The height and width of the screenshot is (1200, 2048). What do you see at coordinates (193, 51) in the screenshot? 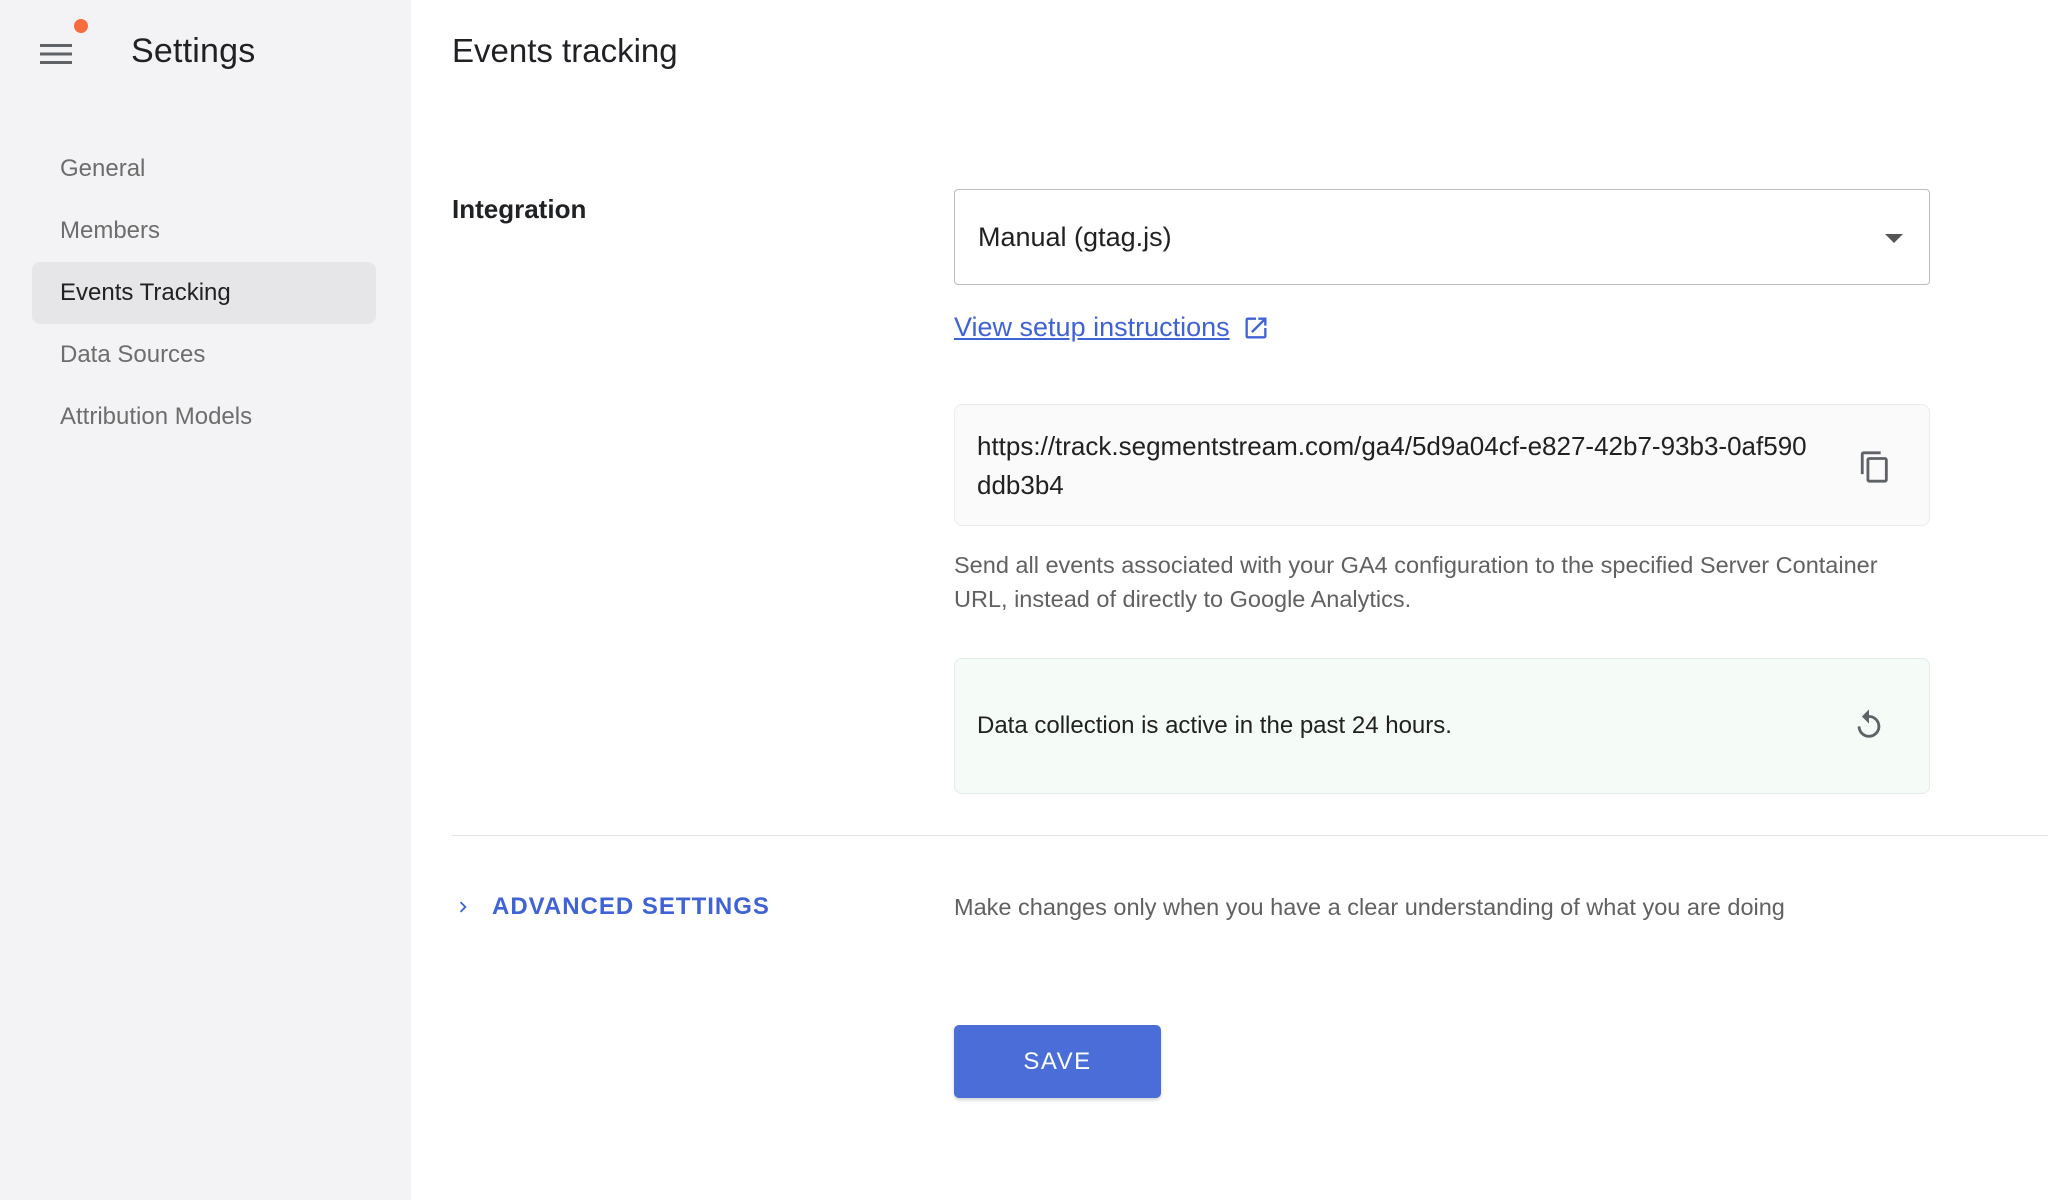
I see `sidebar-title: Settings` at bounding box center [193, 51].